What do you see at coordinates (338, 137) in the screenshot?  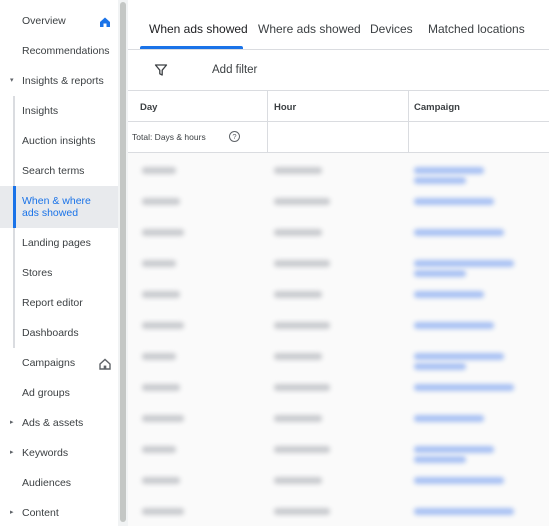 I see `table-total-row: Total: Days & hours ?` at bounding box center [338, 137].